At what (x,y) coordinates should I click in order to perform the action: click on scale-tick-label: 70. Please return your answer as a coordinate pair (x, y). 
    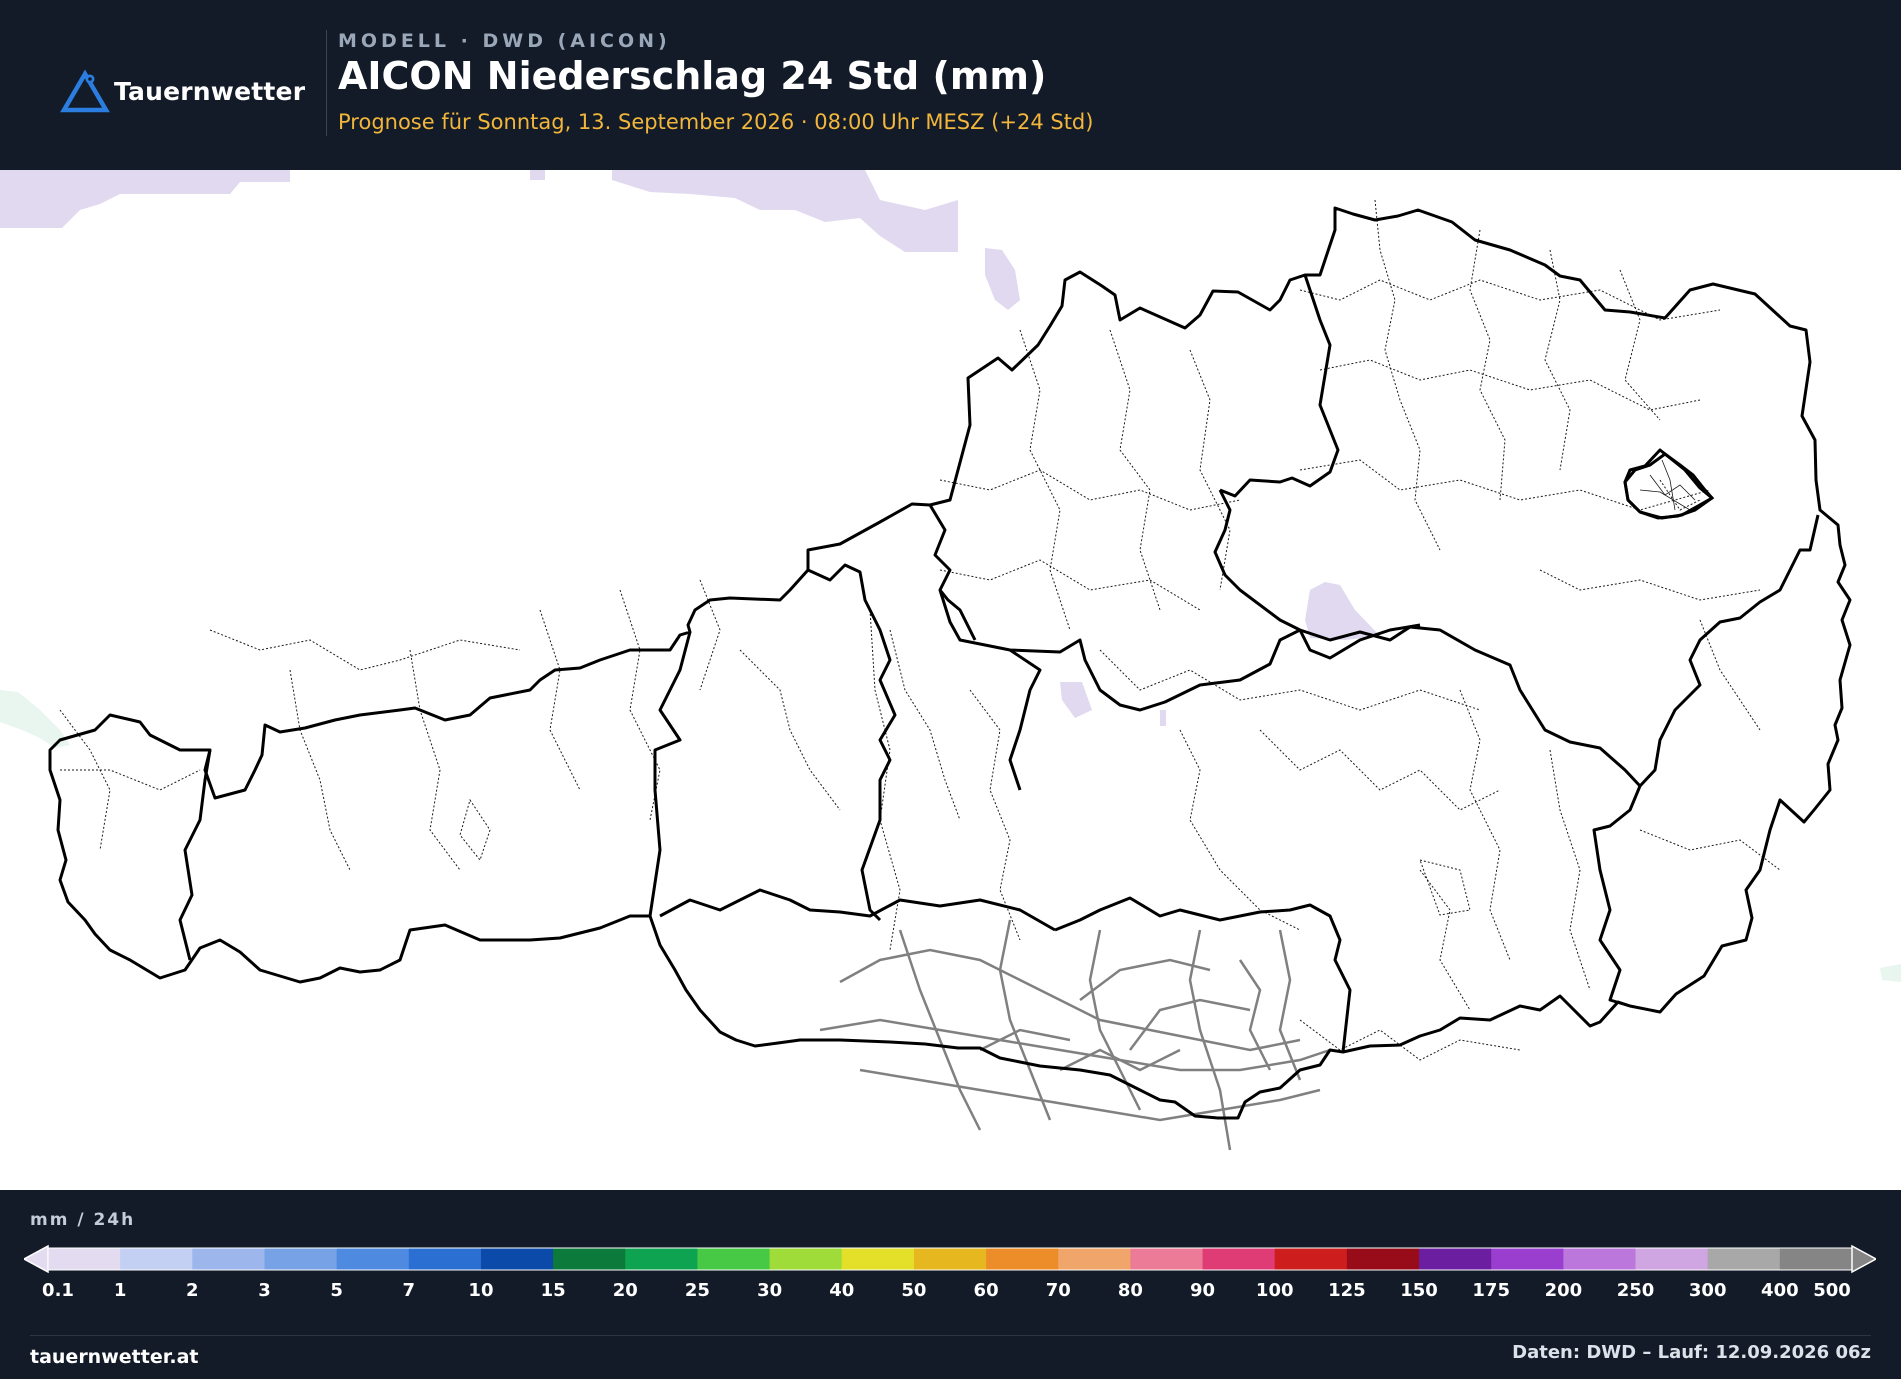
    Looking at the image, I should click on (1058, 1290).